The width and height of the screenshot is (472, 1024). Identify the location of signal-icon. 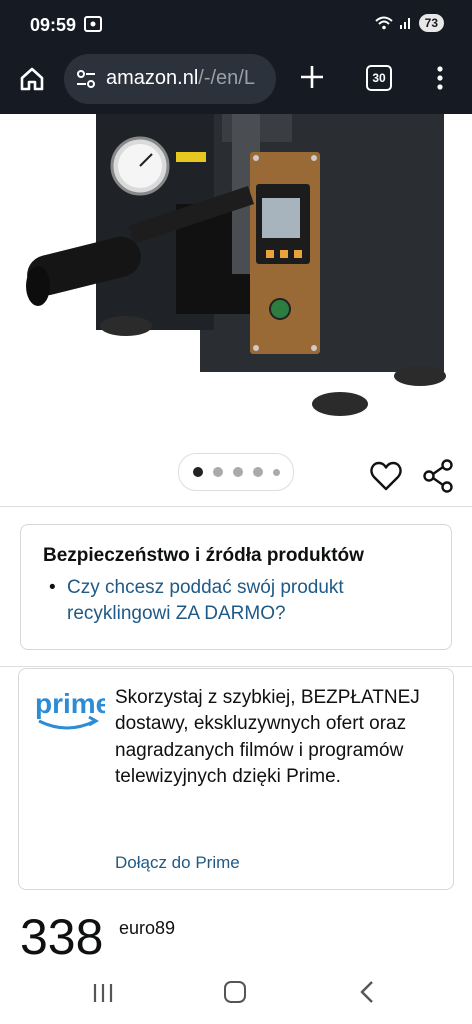
(404, 23).